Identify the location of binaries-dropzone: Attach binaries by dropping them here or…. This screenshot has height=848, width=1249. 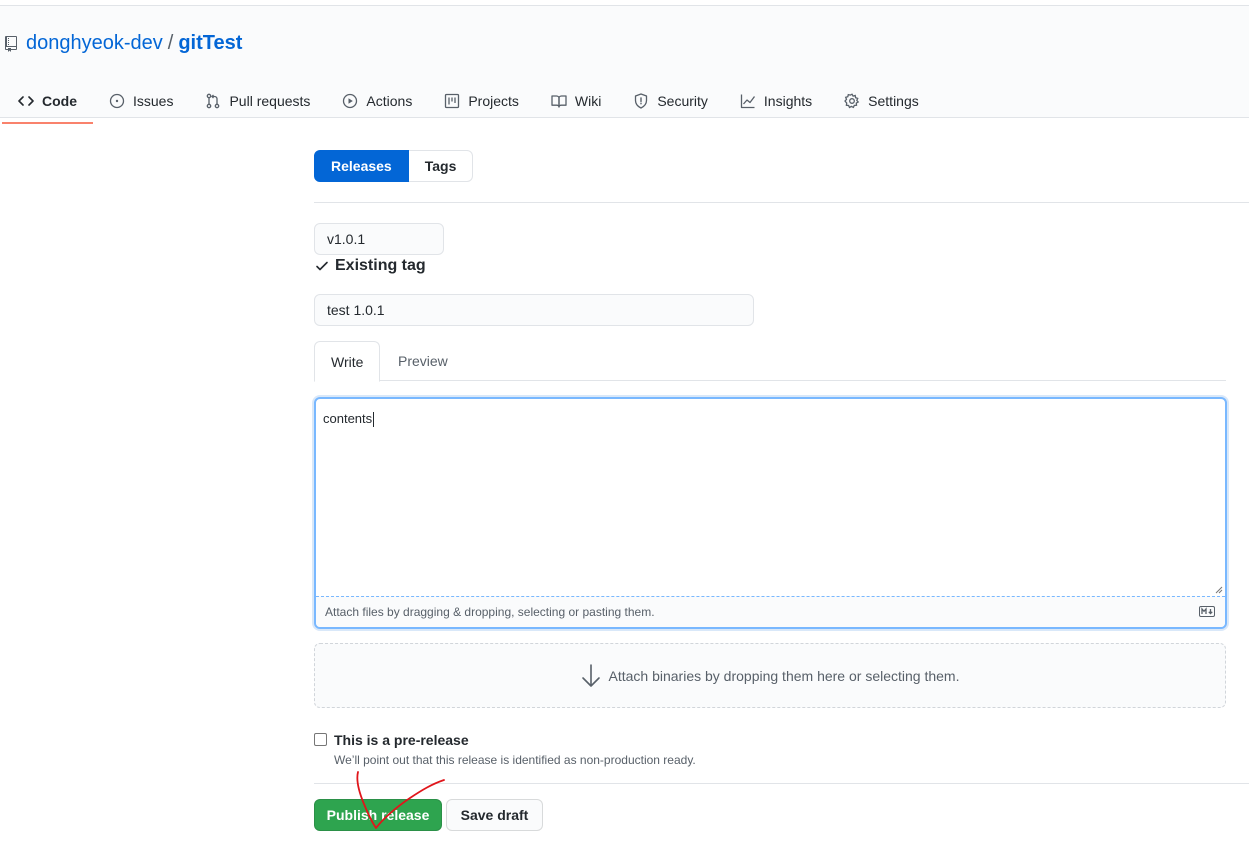
(770, 675).